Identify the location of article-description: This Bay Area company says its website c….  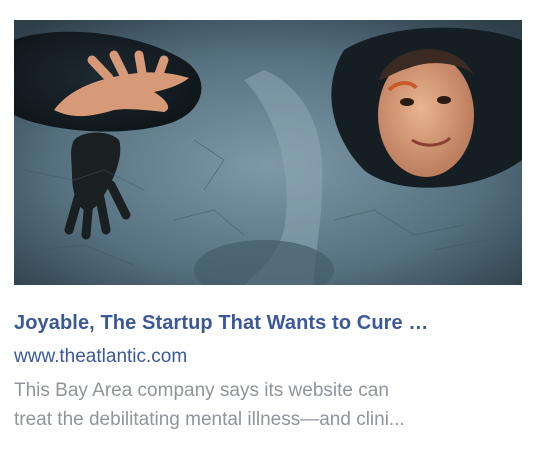
(268, 405).